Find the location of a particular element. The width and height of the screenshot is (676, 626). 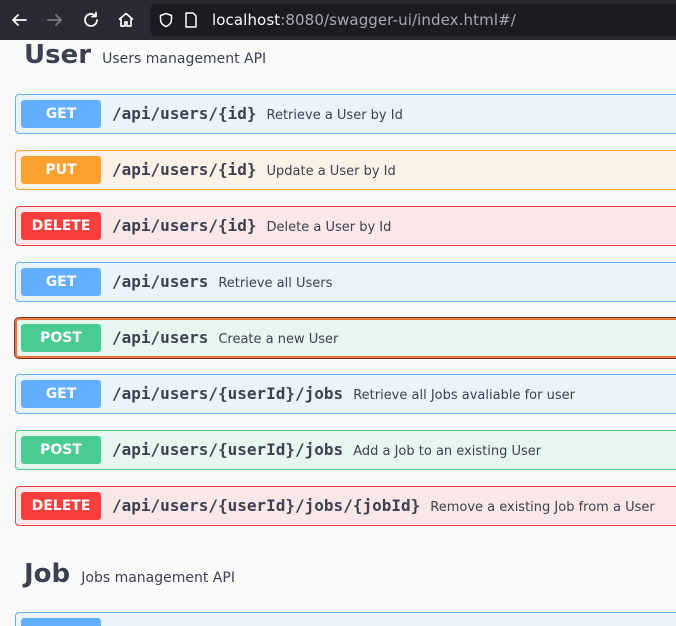

section-job-header: Job Jobs management API is located at coordinates (129, 574).